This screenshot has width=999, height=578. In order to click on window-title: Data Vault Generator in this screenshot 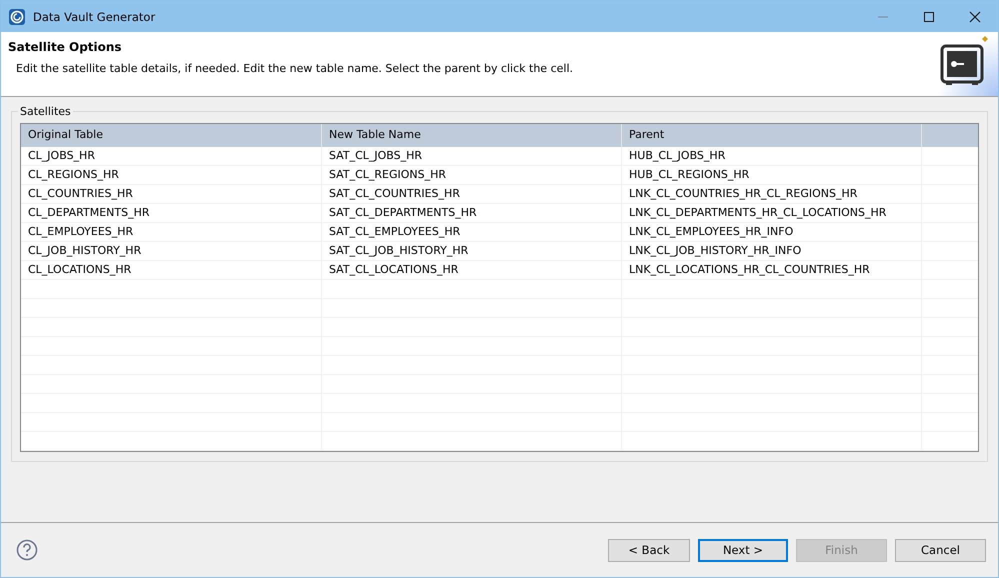, I will do `click(94, 17)`.